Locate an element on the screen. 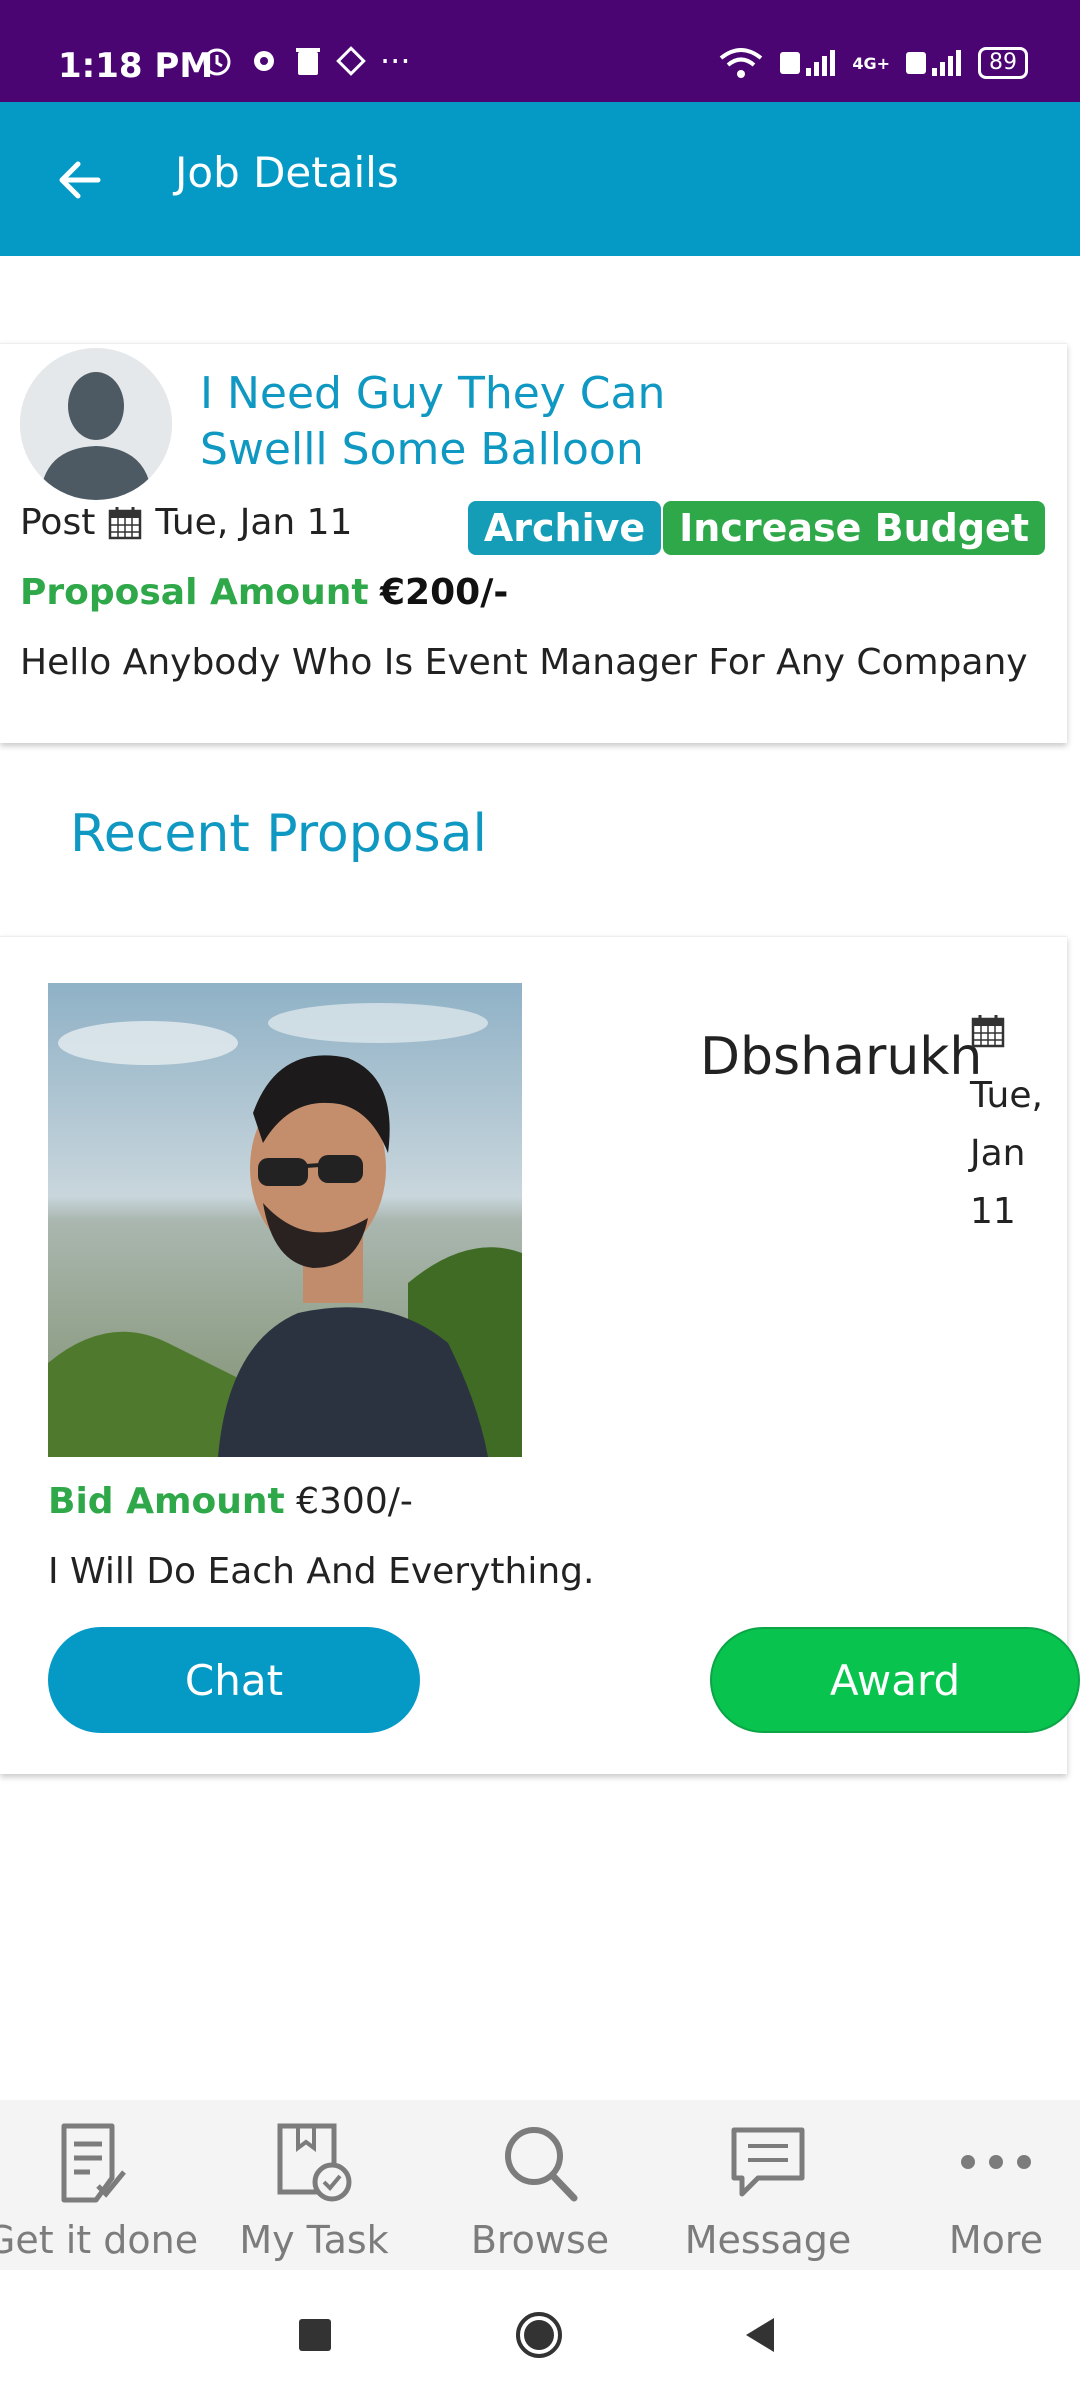 The width and height of the screenshot is (1080, 2400). bottom-navigation: Get it done My Task Browse Message More is located at coordinates (540, 2185).